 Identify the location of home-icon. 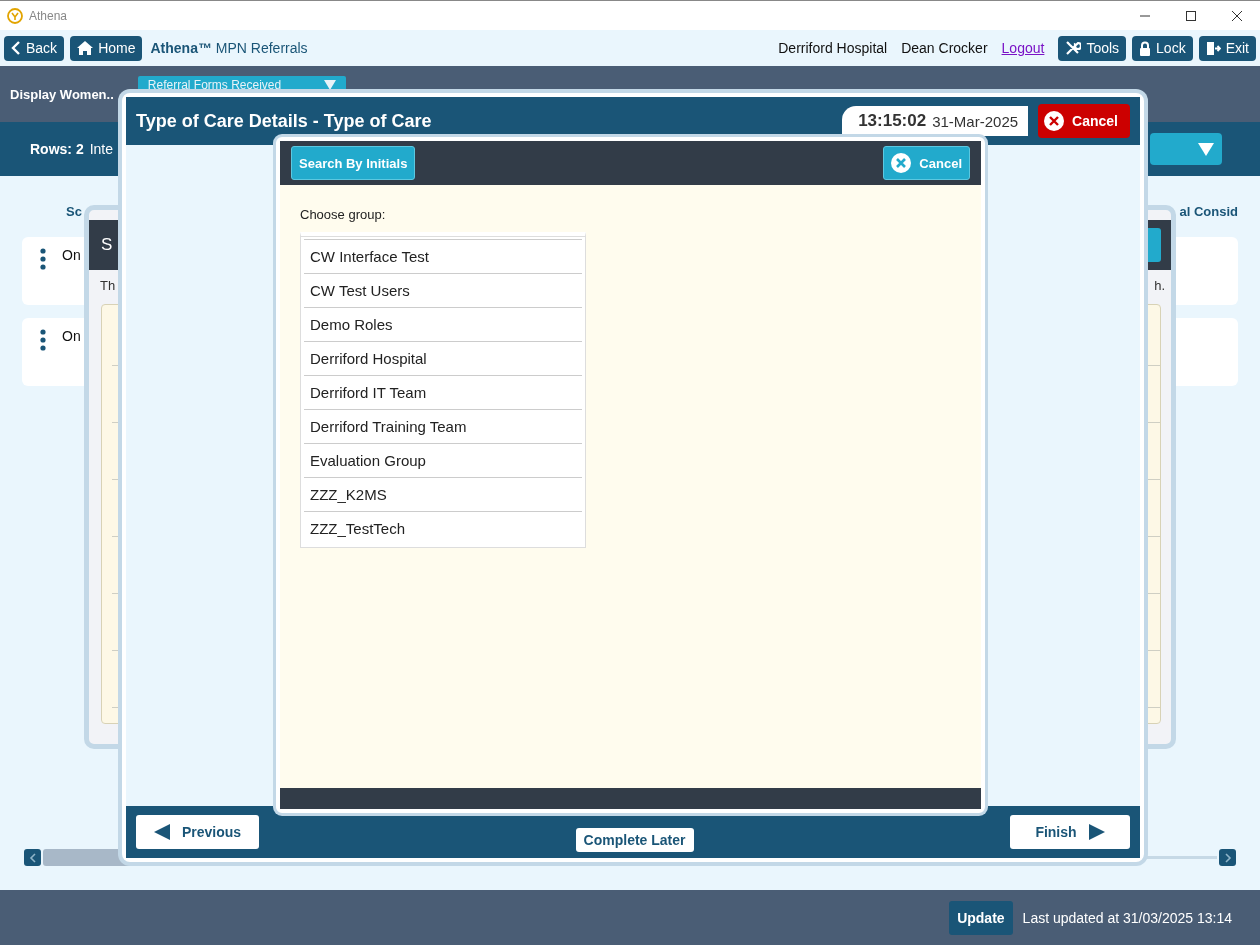
(85, 48).